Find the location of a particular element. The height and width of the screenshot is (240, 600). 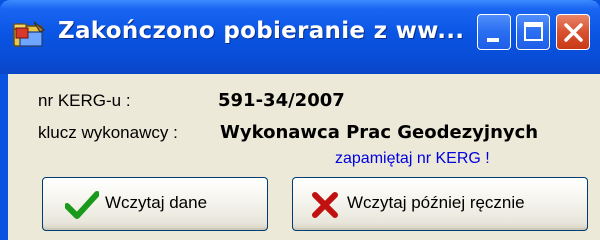

load-data-label: Wczytaj dane is located at coordinates (156, 202).